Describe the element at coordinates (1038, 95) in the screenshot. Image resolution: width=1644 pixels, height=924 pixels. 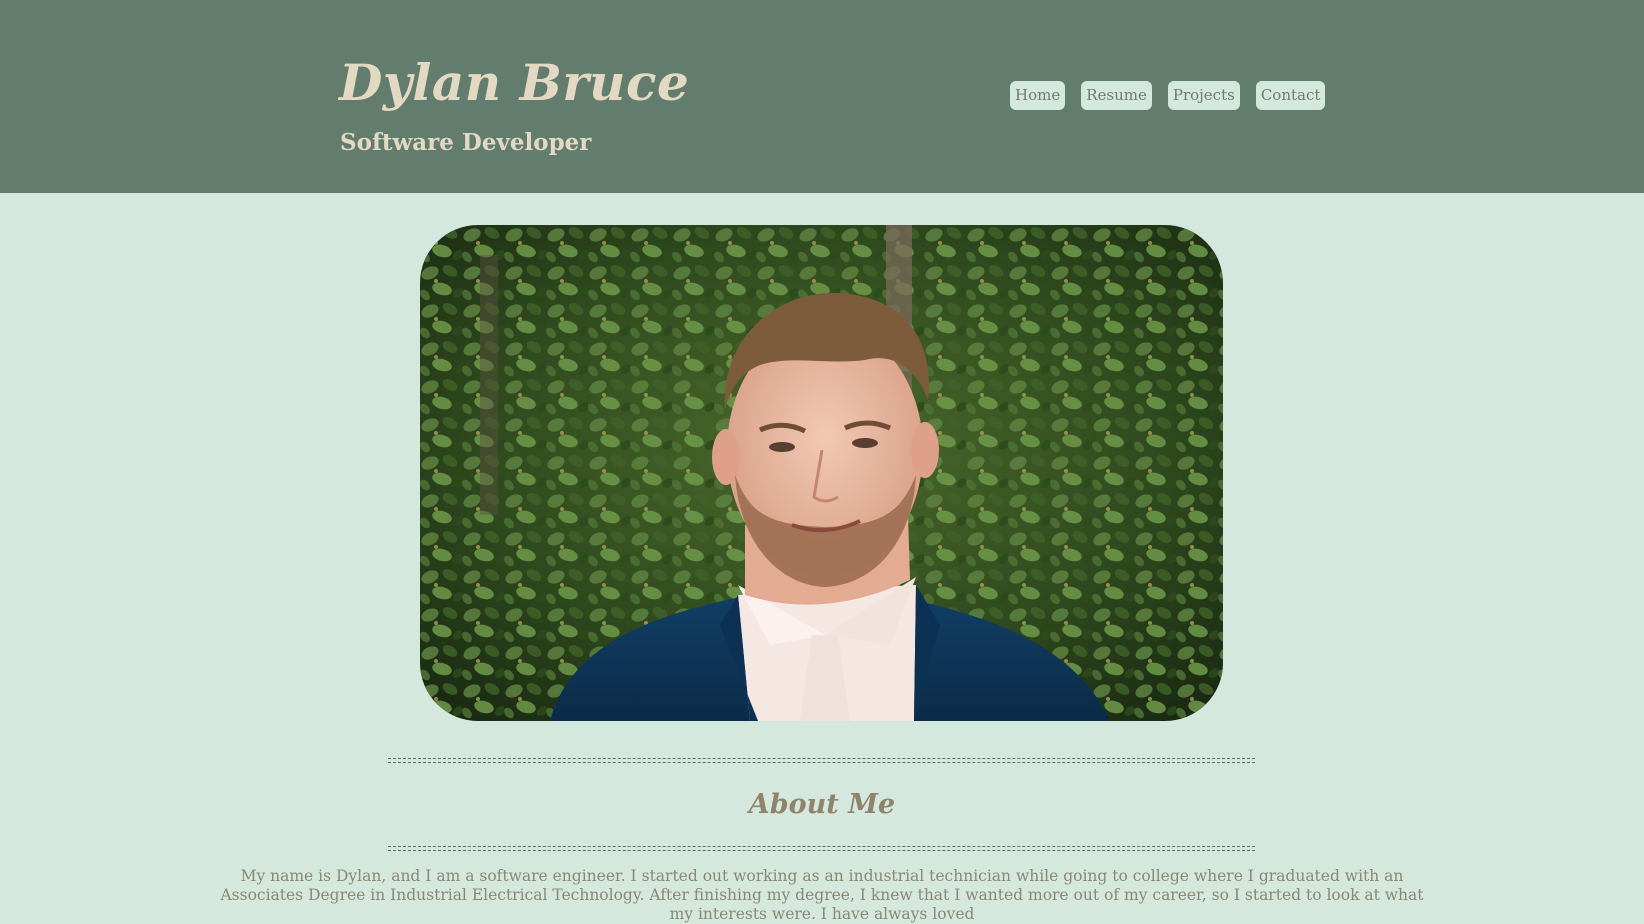
I see `nav-home-button: Home` at that location.